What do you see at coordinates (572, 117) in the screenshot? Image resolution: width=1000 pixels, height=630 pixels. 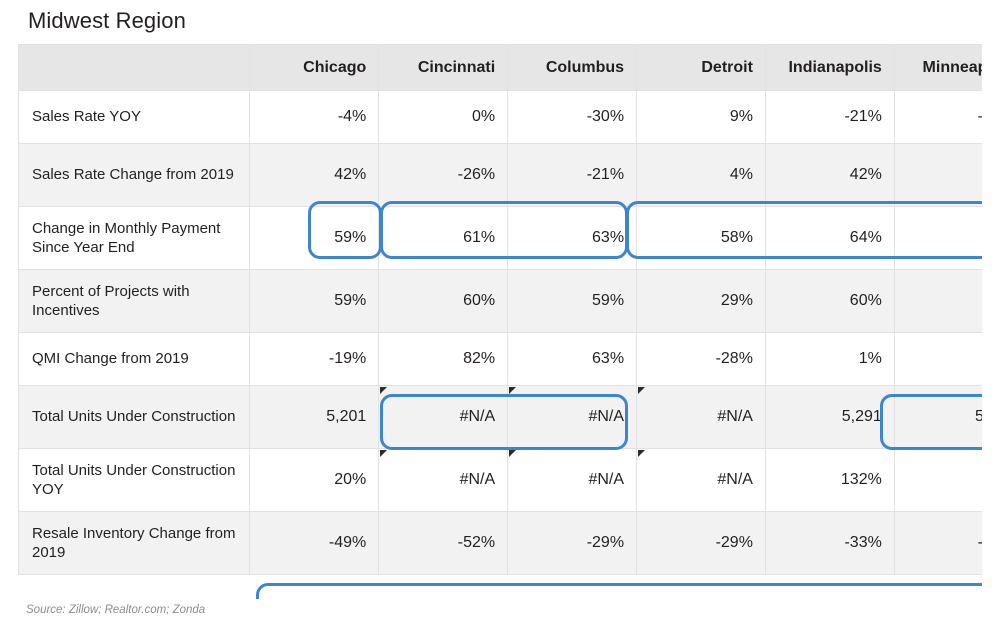 I see `cell-sales-rate-yoy-columbus: -30%` at bounding box center [572, 117].